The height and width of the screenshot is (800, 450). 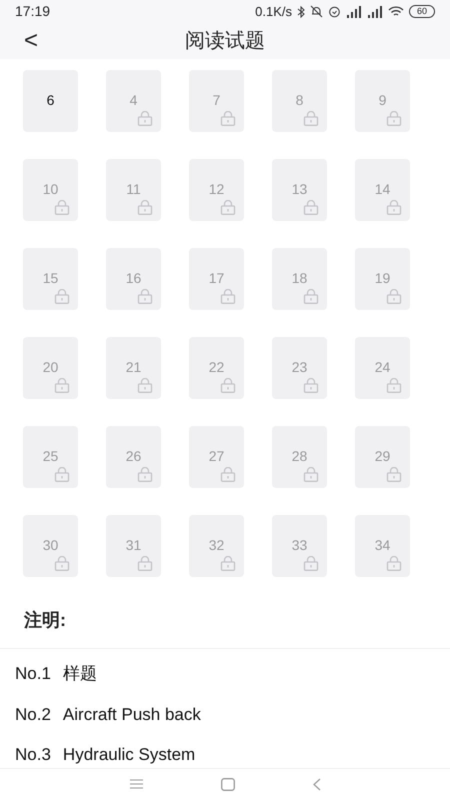 What do you see at coordinates (33, 674) in the screenshot?
I see `note-number: No.1` at bounding box center [33, 674].